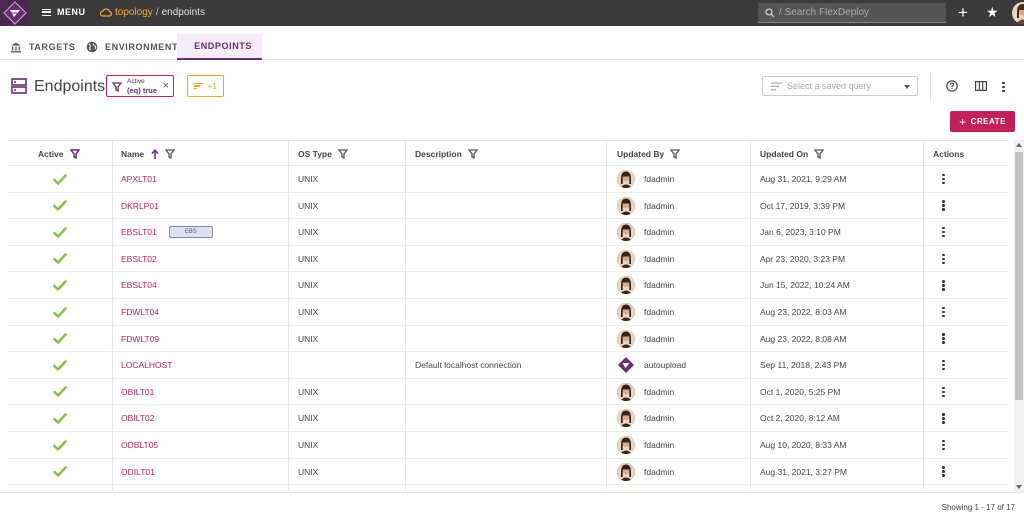 The height and width of the screenshot is (518, 1024). What do you see at coordinates (1019, 487) in the screenshot?
I see `scroll-down-icon` at bounding box center [1019, 487].